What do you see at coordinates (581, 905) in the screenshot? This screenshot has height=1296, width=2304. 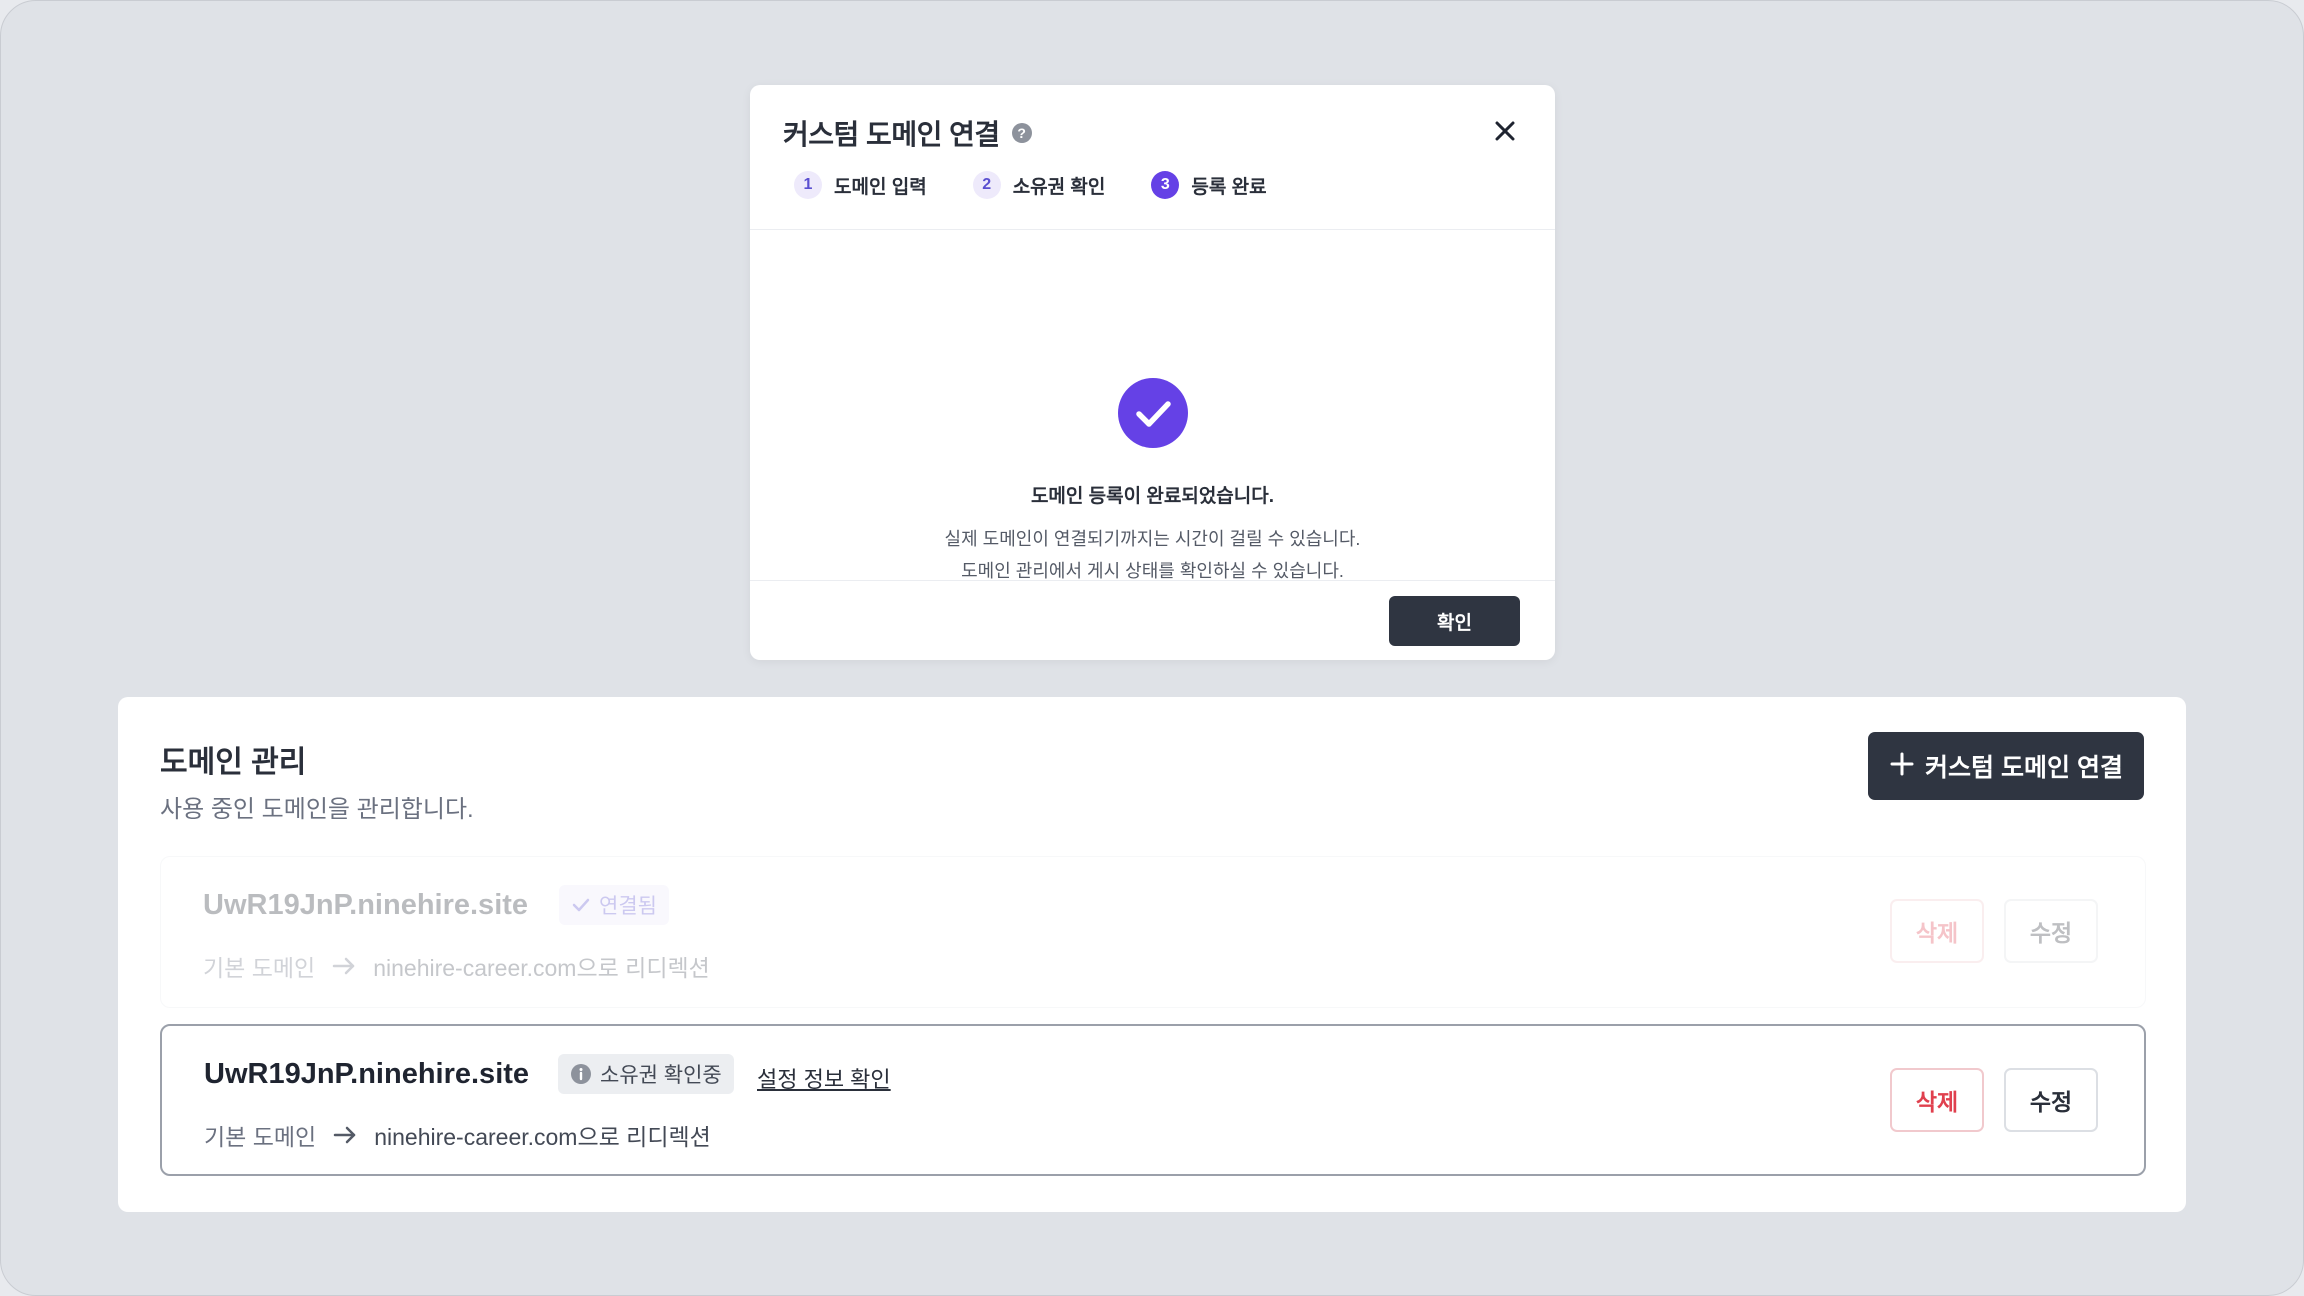 I see `check-icon` at bounding box center [581, 905].